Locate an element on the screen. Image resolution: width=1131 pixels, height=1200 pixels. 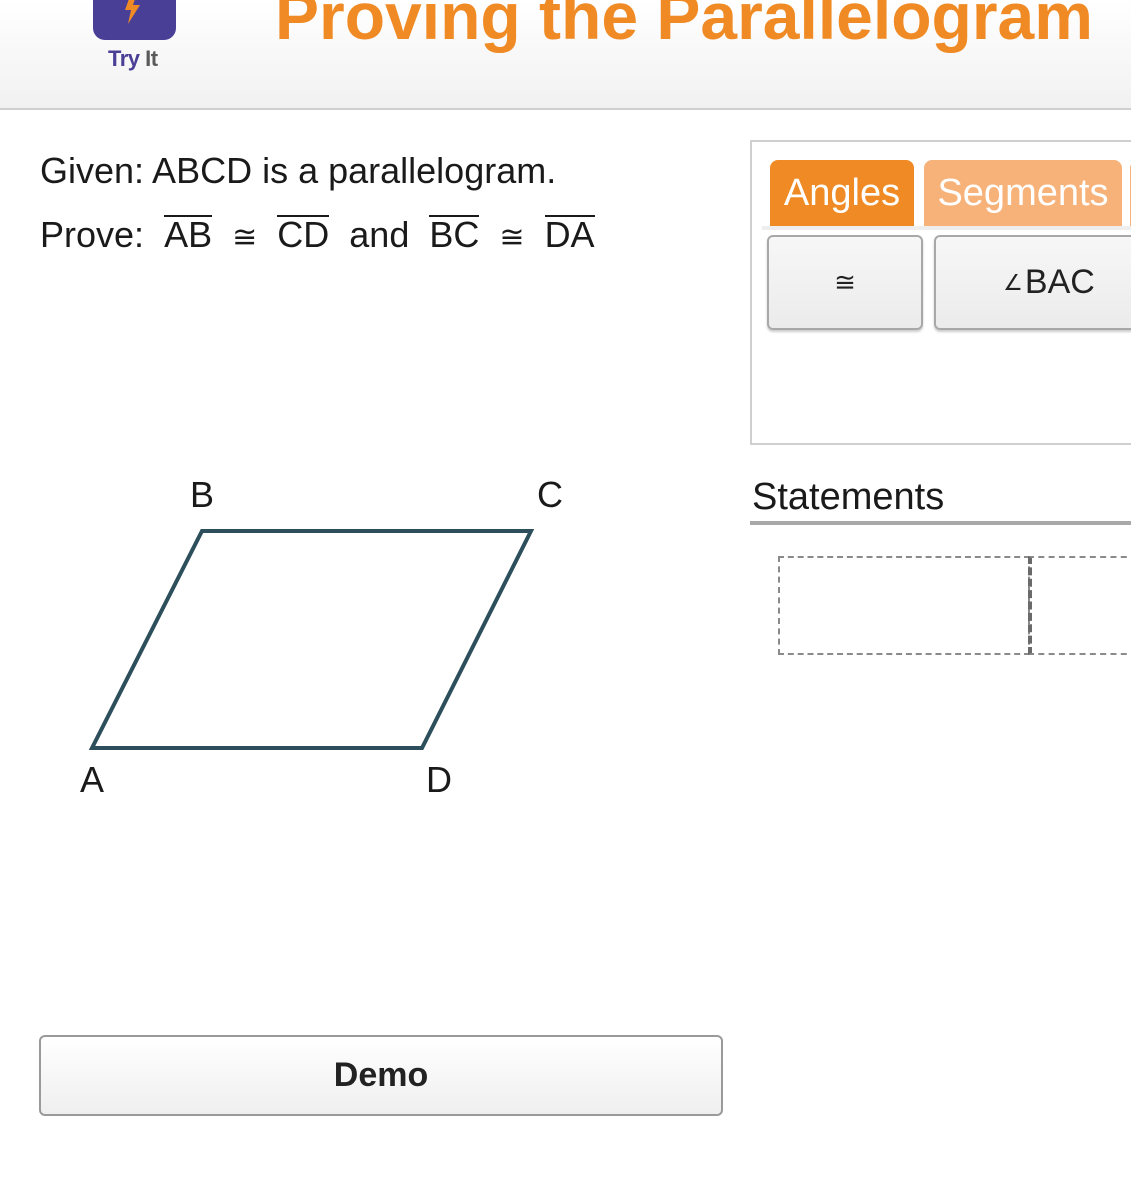
try-it-label: Try It is located at coordinates (133, 59).